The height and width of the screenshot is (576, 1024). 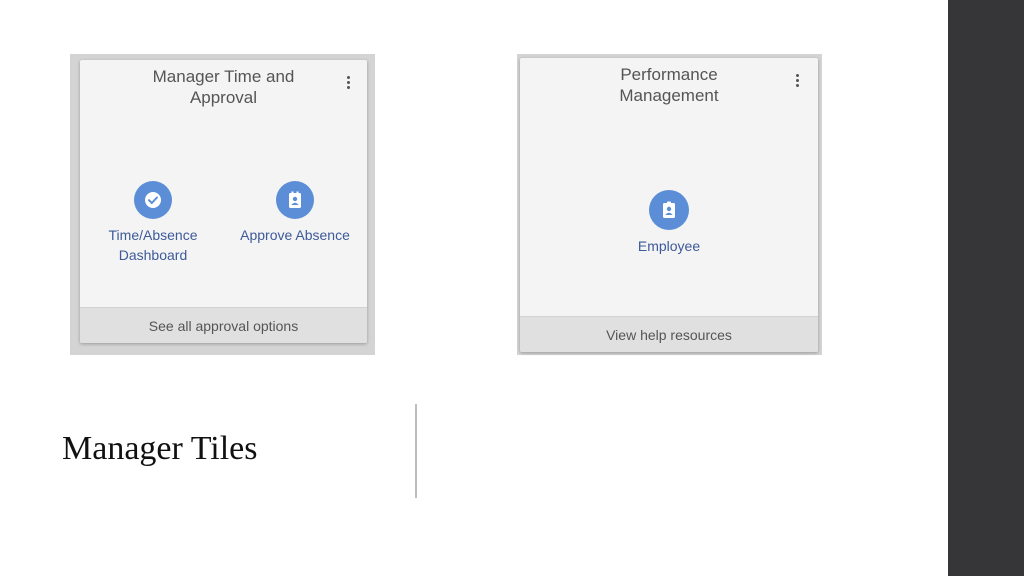 What do you see at coordinates (669, 210) in the screenshot?
I see `employee-badge-icon` at bounding box center [669, 210].